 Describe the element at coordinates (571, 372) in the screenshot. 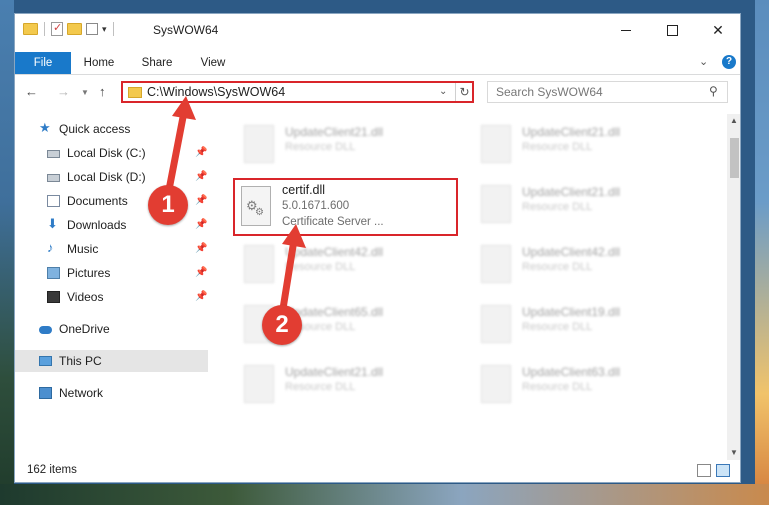

I see `file-name: UpdateClient63.dll` at that location.